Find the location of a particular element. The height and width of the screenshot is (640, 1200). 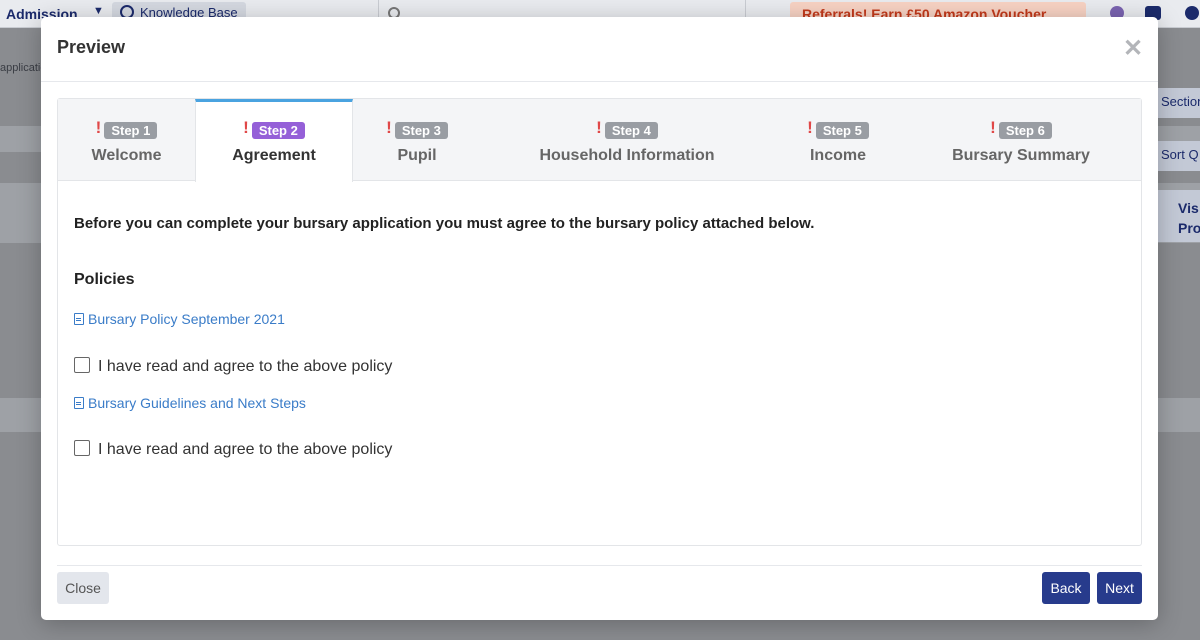

step-header: ! Step 1 is located at coordinates (126, 129).